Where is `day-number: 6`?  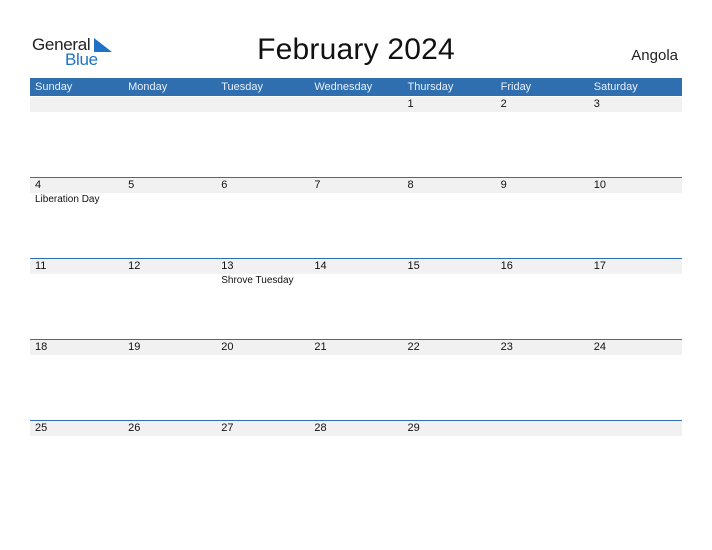
day-number: 6 is located at coordinates (224, 185).